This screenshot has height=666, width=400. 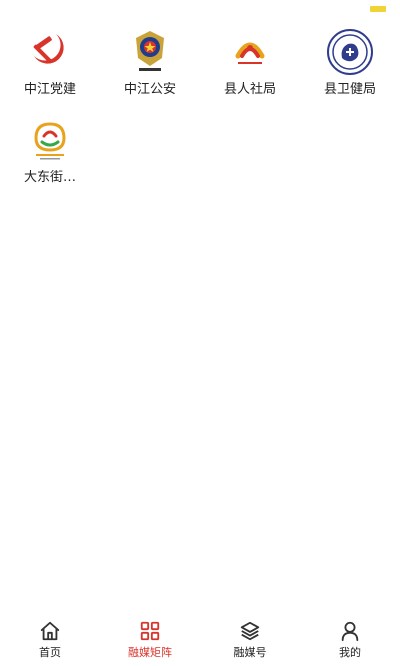 I want to click on party-emblem-icon, so click(x=50, y=52).